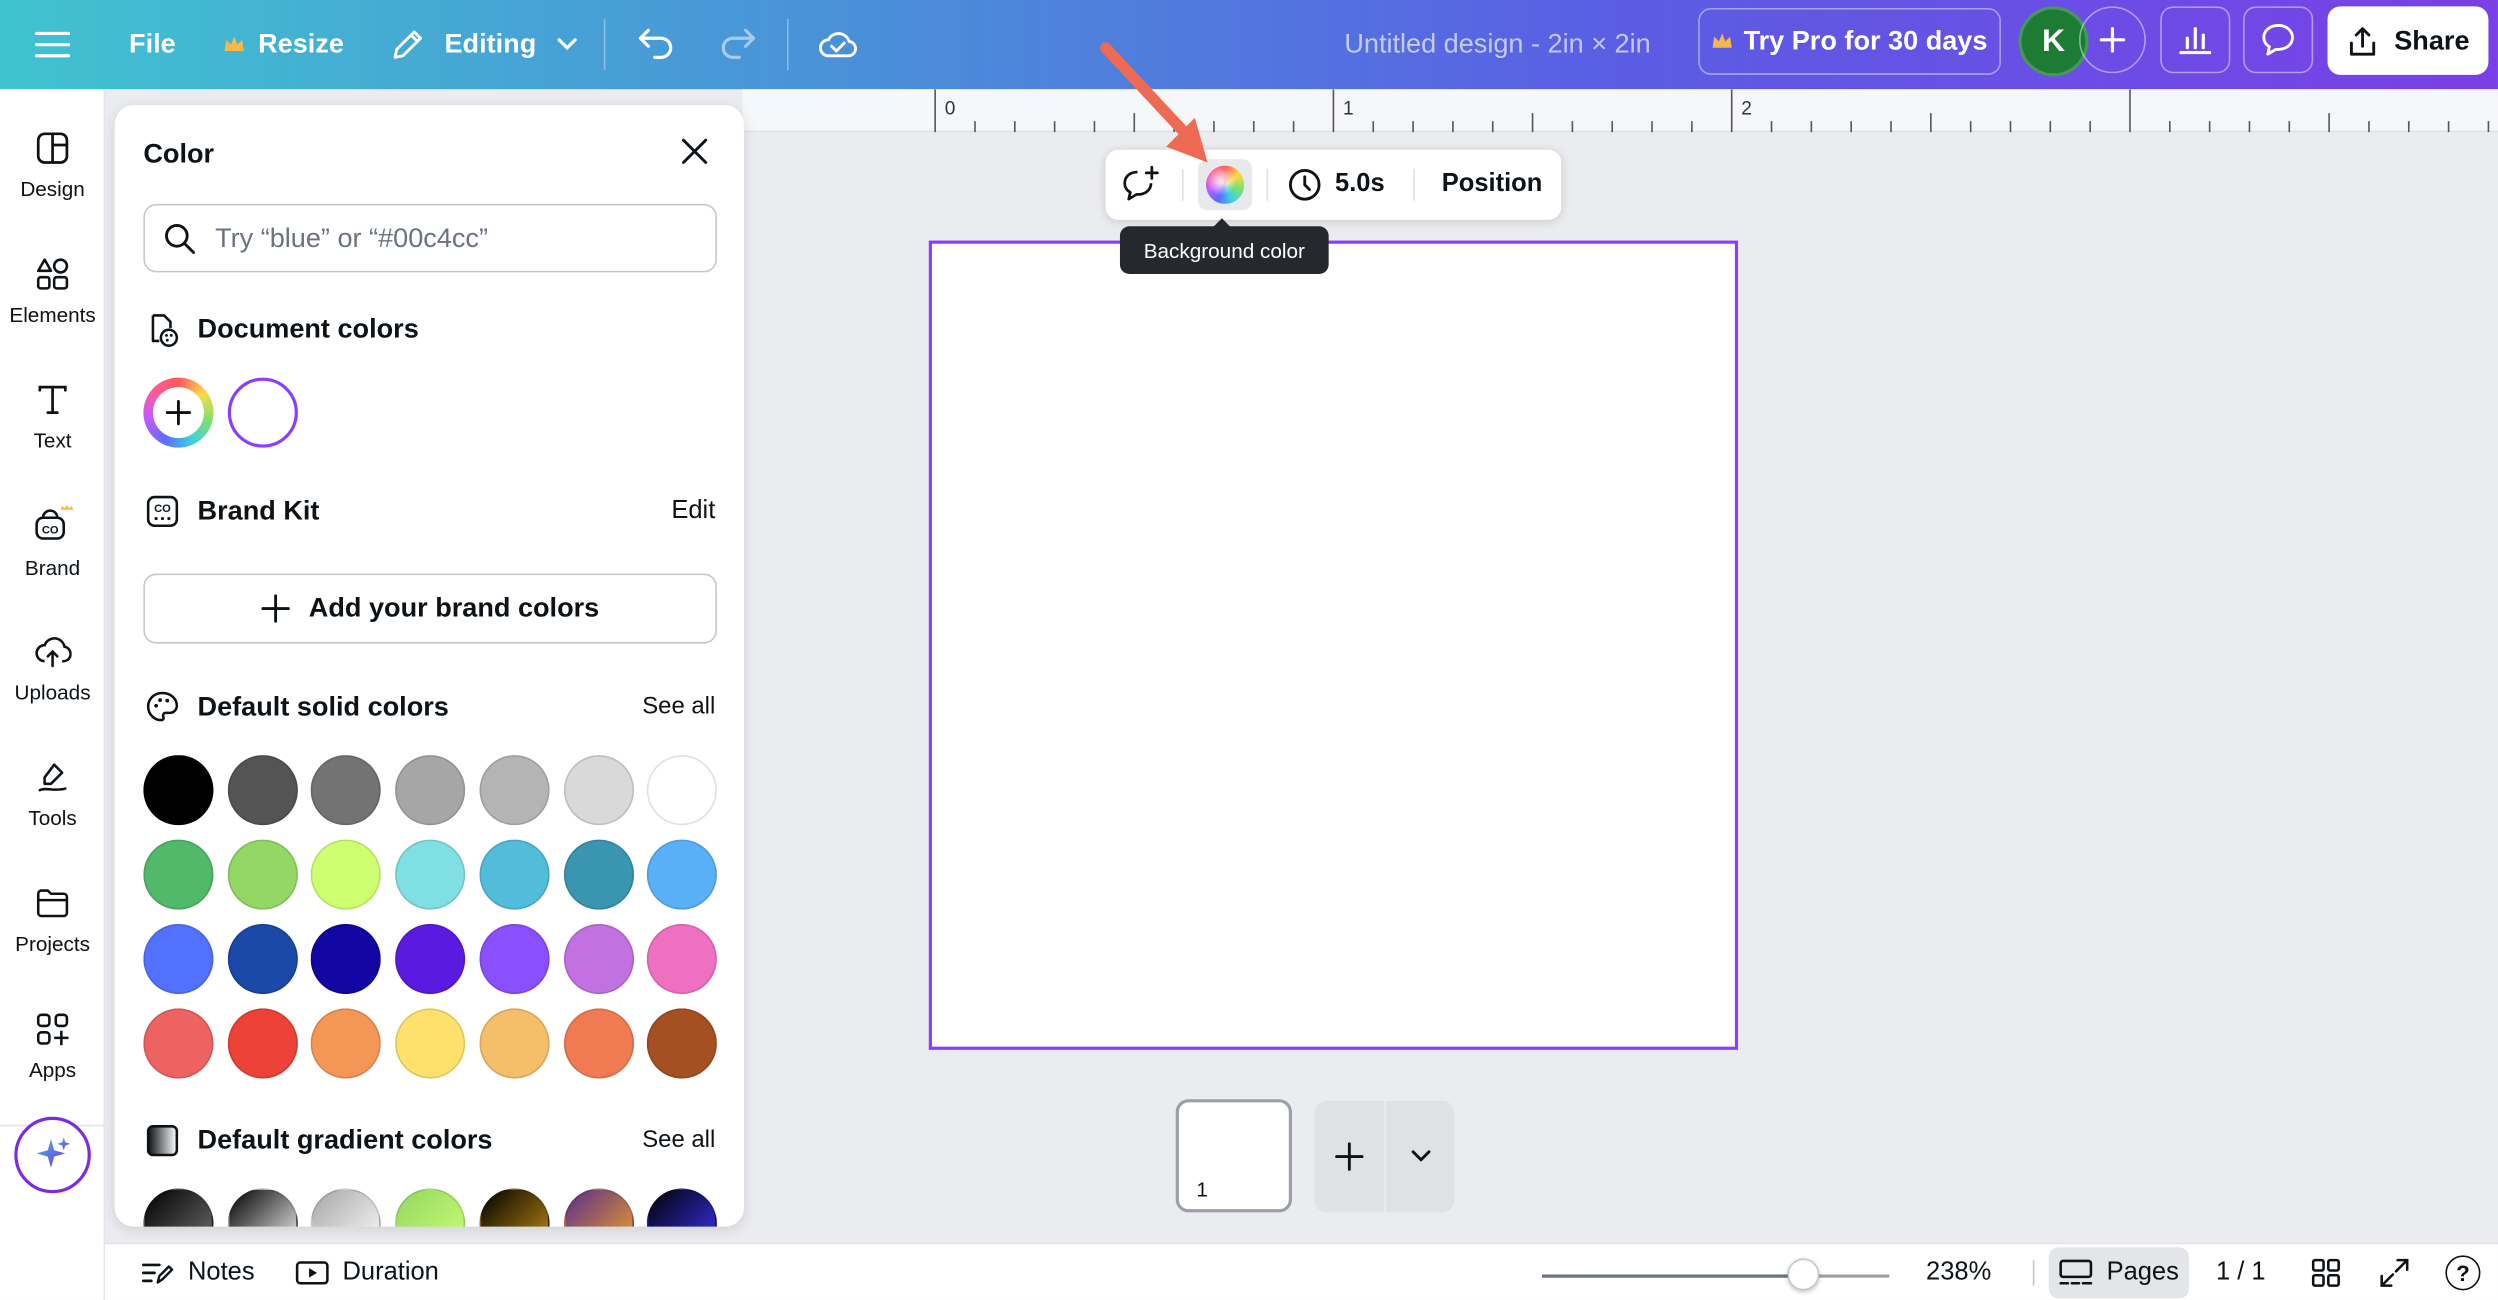 The height and width of the screenshot is (1300, 2498). What do you see at coordinates (1234, 1156) in the screenshot?
I see `page-thumbnail: 1` at bounding box center [1234, 1156].